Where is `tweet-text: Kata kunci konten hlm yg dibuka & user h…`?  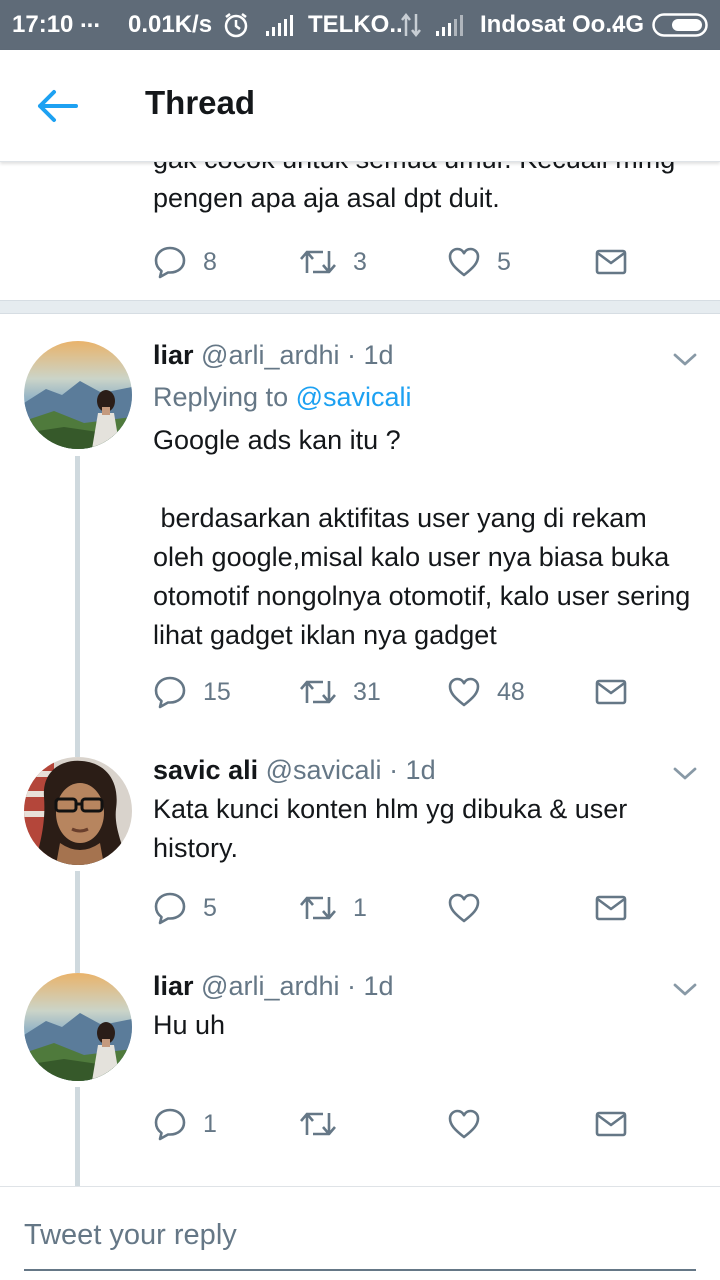
tweet-text: Kata kunci konten hlm yg dibuka & user h… is located at coordinates (394, 828).